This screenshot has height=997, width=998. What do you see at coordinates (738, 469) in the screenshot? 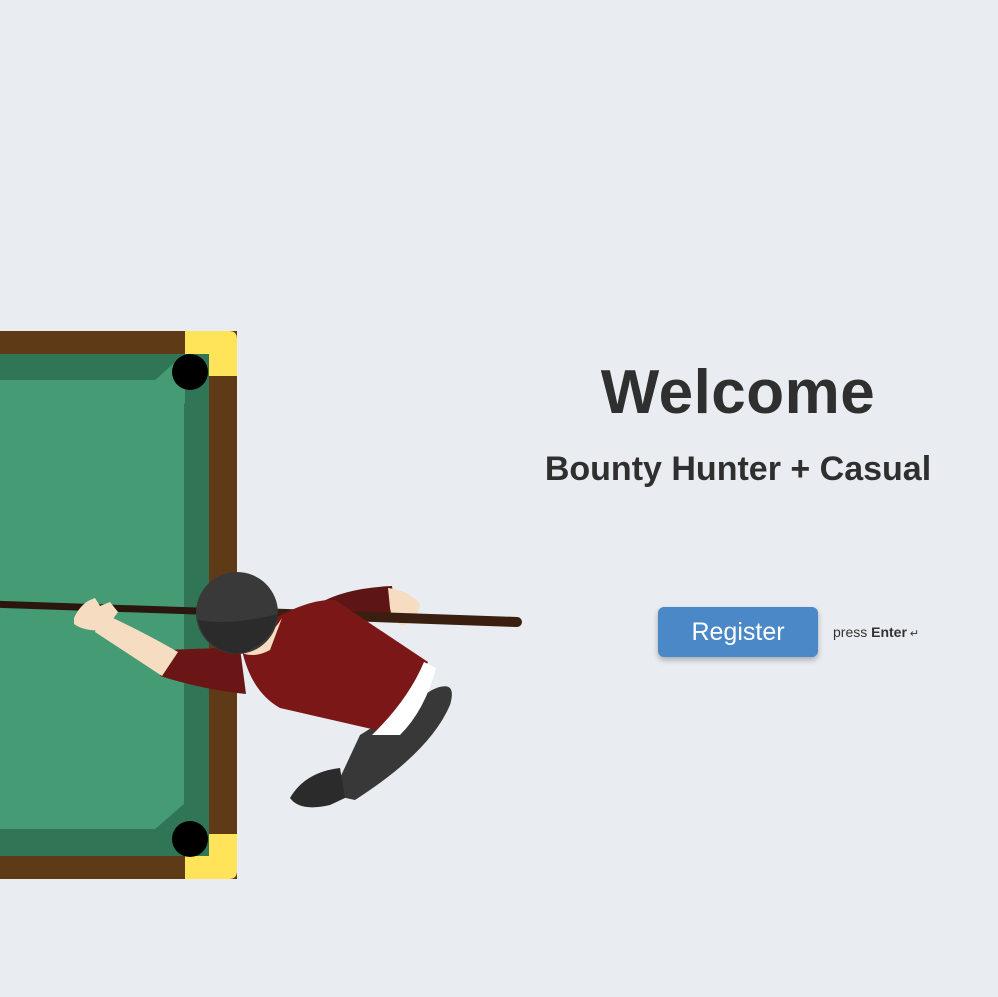
I see `page-subtitle: Bounty Hunter + Casual` at bounding box center [738, 469].